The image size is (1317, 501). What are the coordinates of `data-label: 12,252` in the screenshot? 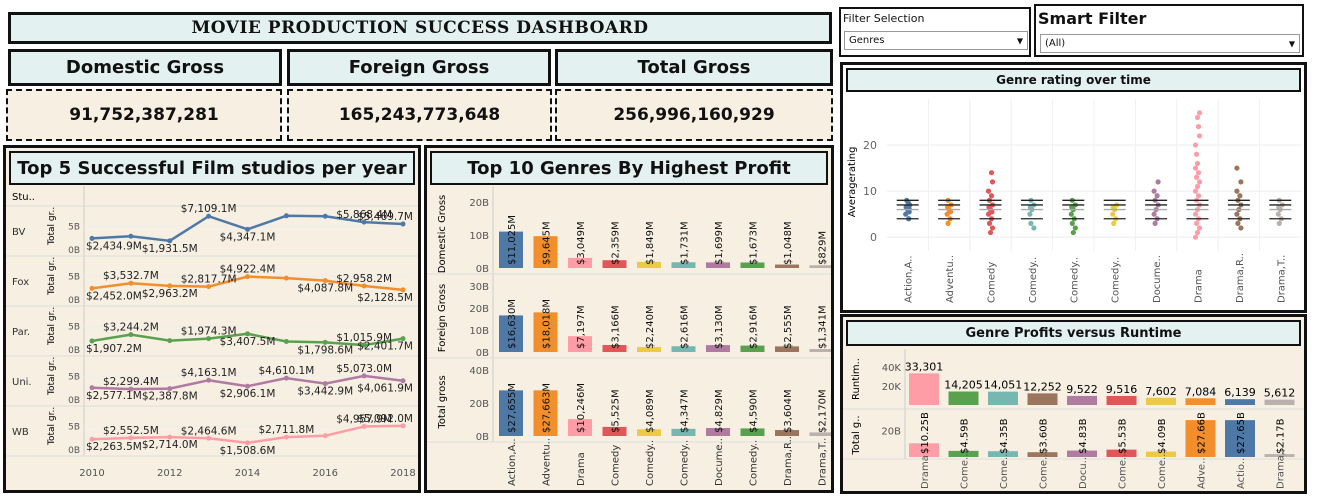 It's located at (1042, 386).